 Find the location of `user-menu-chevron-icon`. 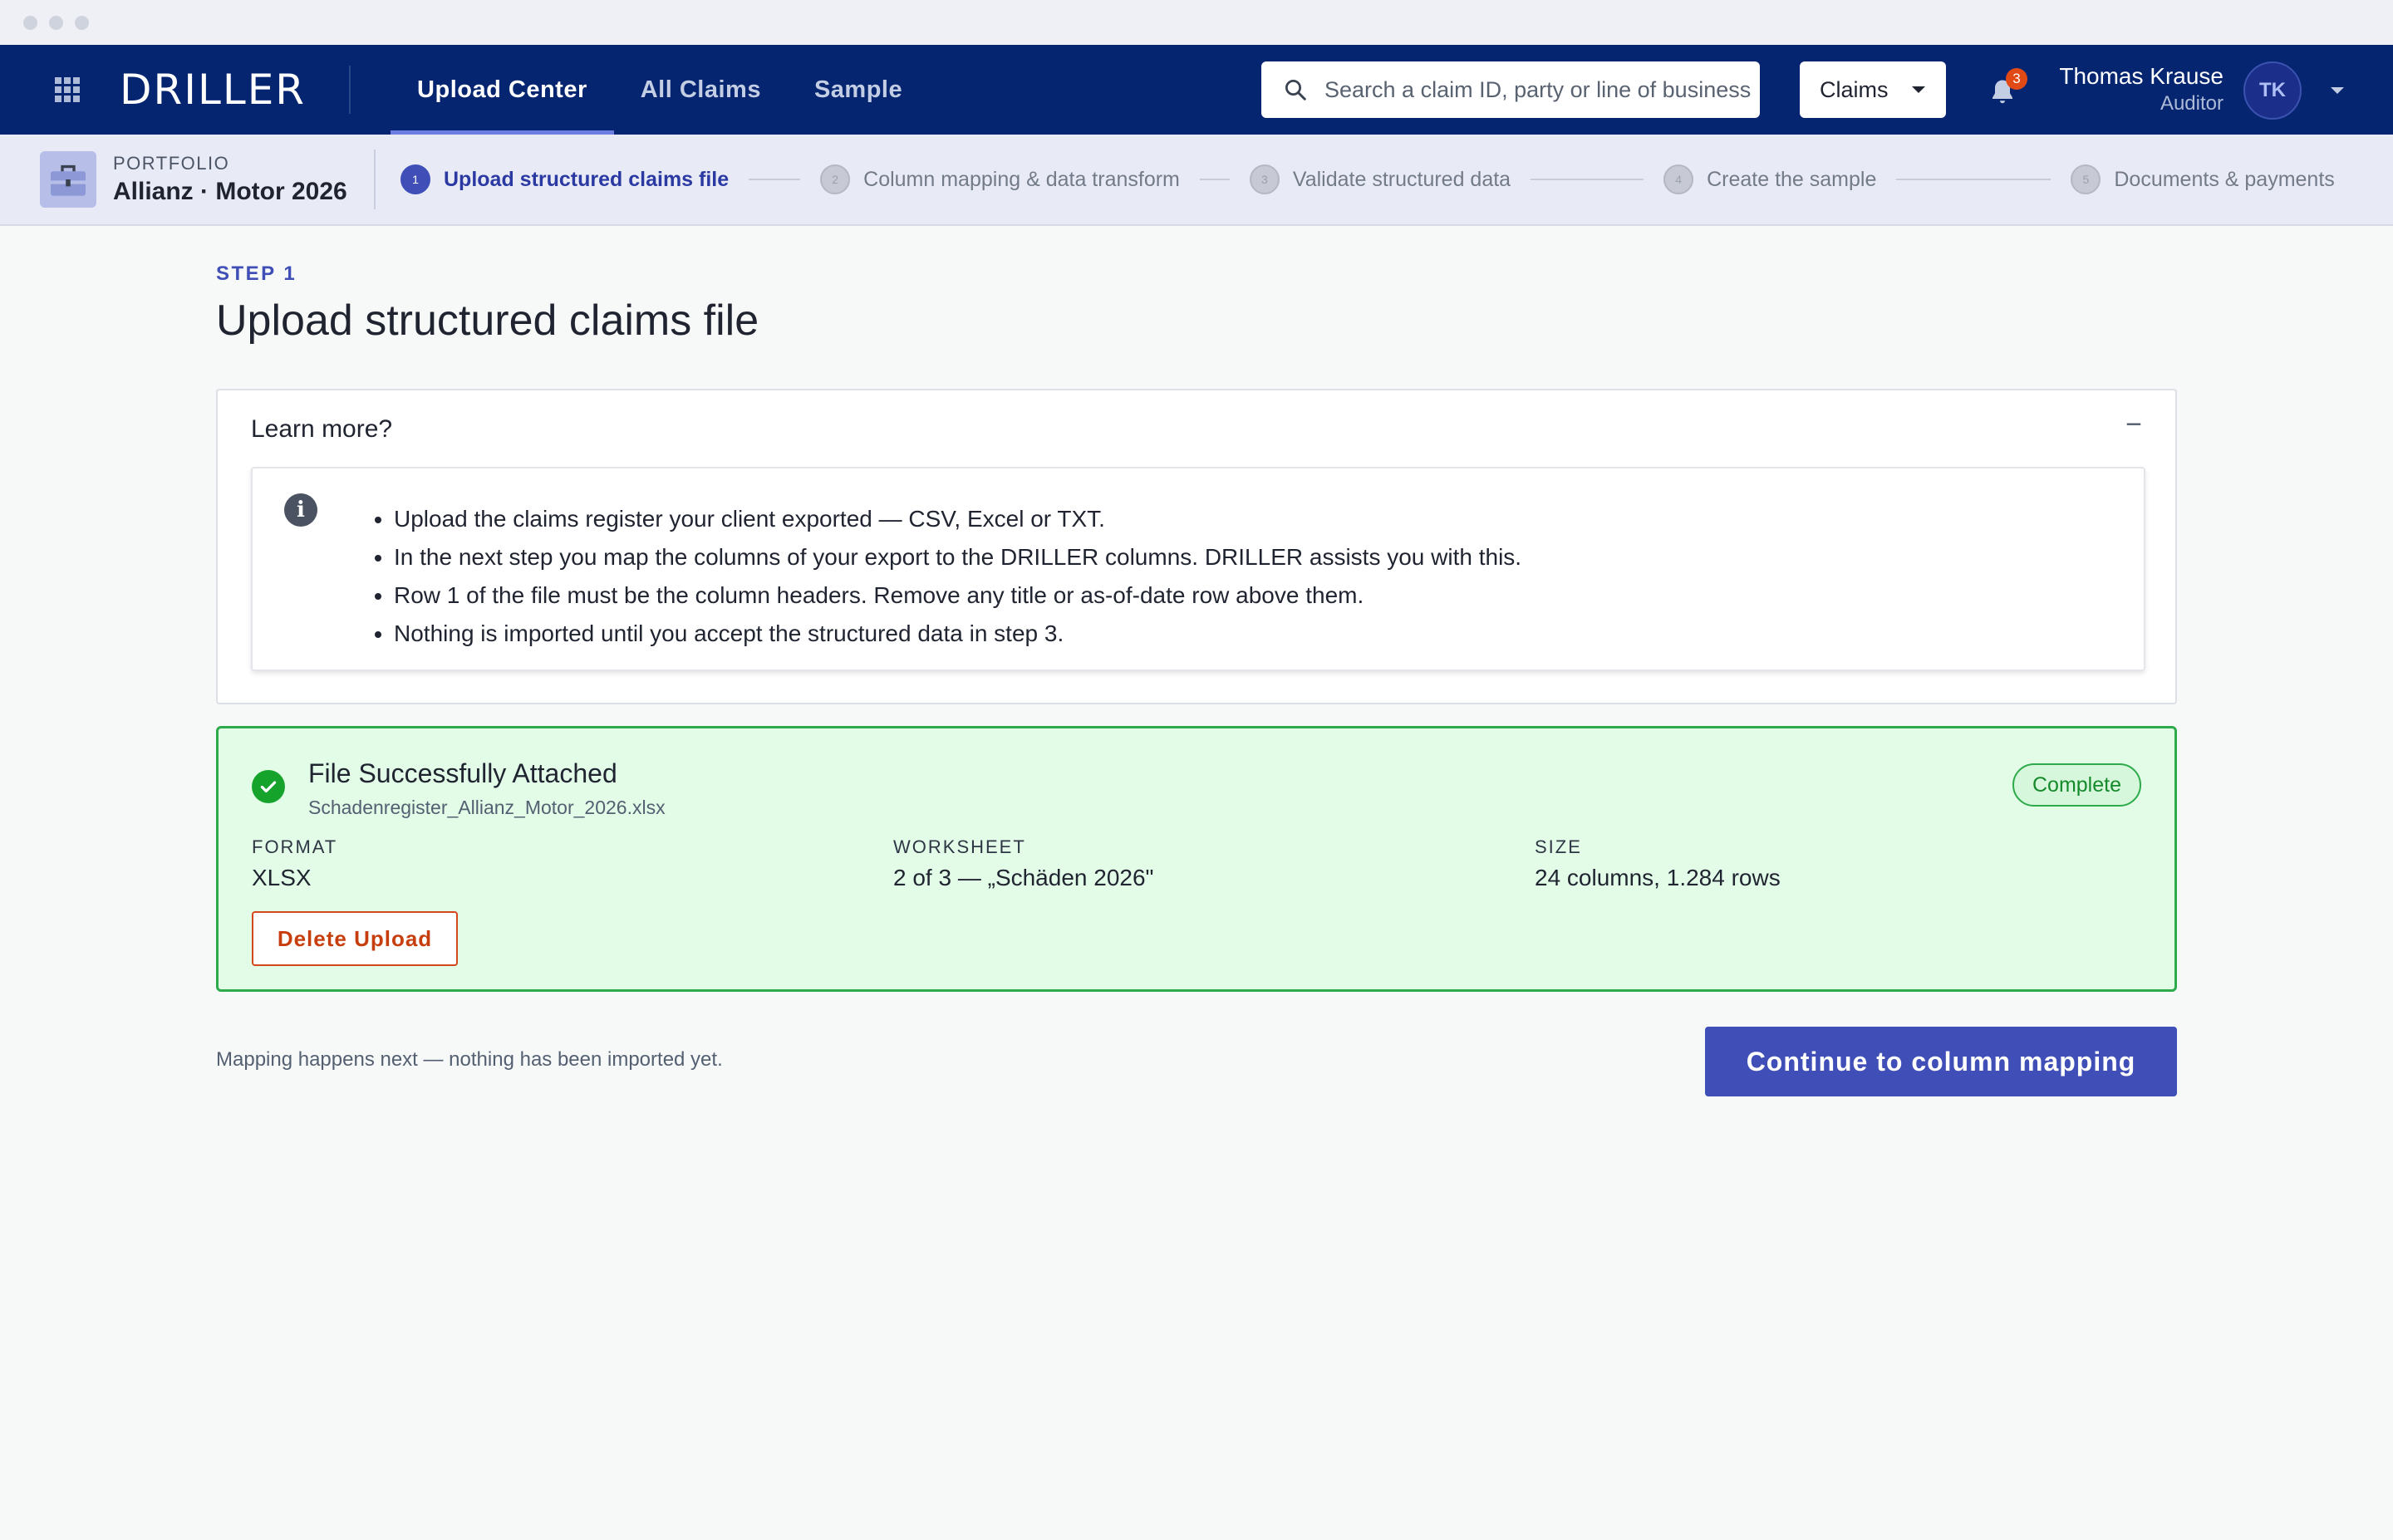

user-menu-chevron-icon is located at coordinates (2337, 90).